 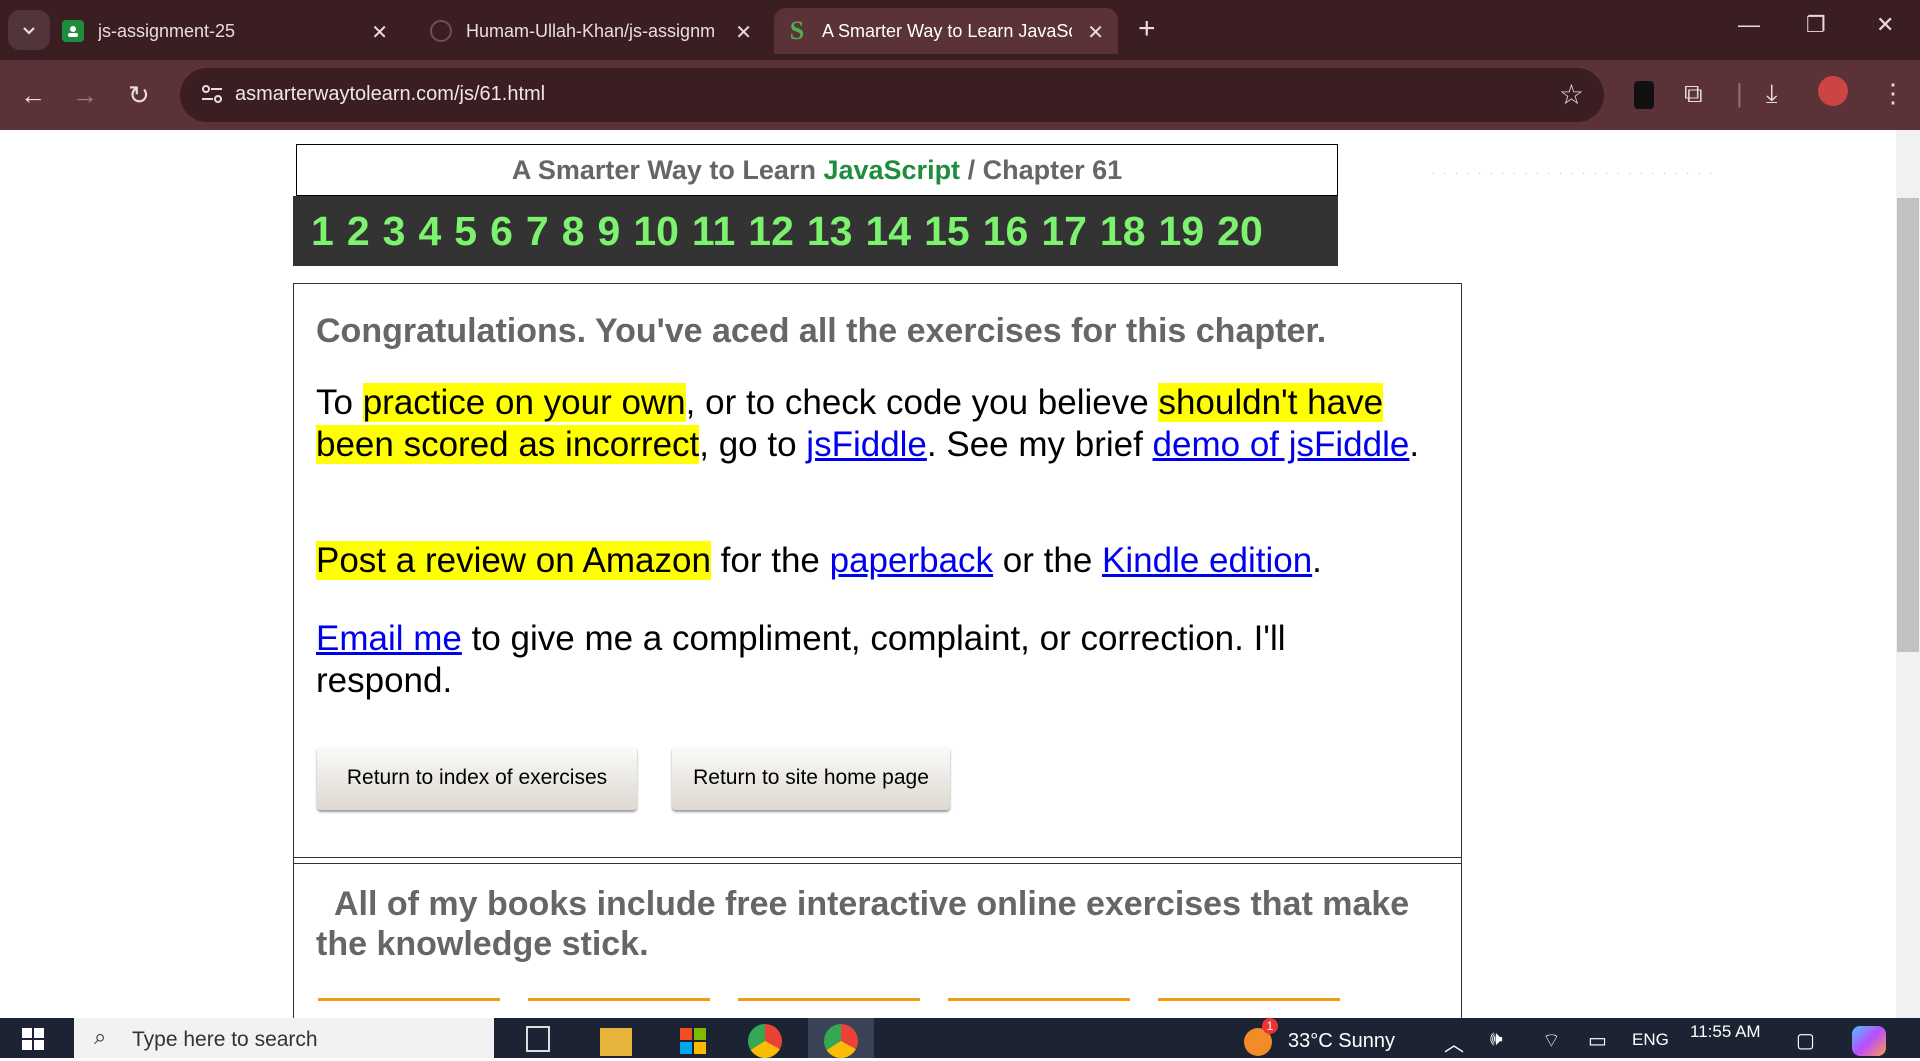 What do you see at coordinates (33, 95) in the screenshot?
I see `back-icon: ←` at bounding box center [33, 95].